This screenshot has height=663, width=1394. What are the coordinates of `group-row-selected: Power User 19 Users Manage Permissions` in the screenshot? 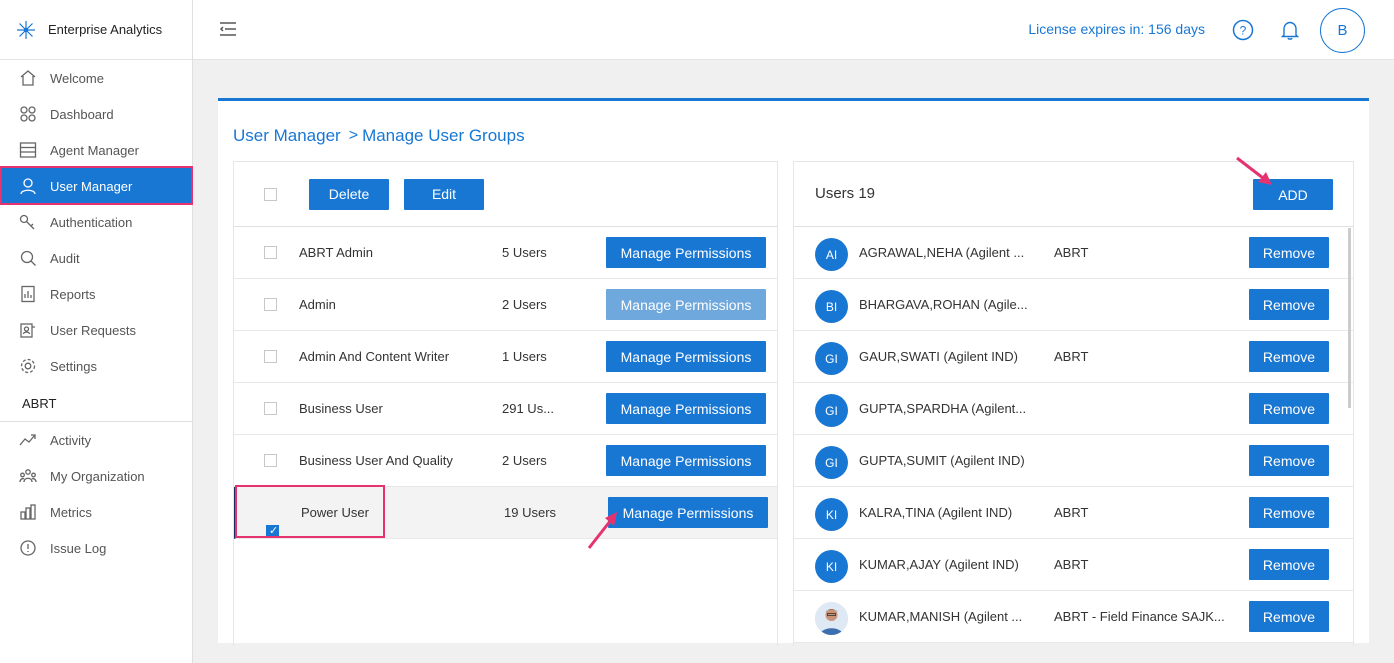 It's located at (505, 513).